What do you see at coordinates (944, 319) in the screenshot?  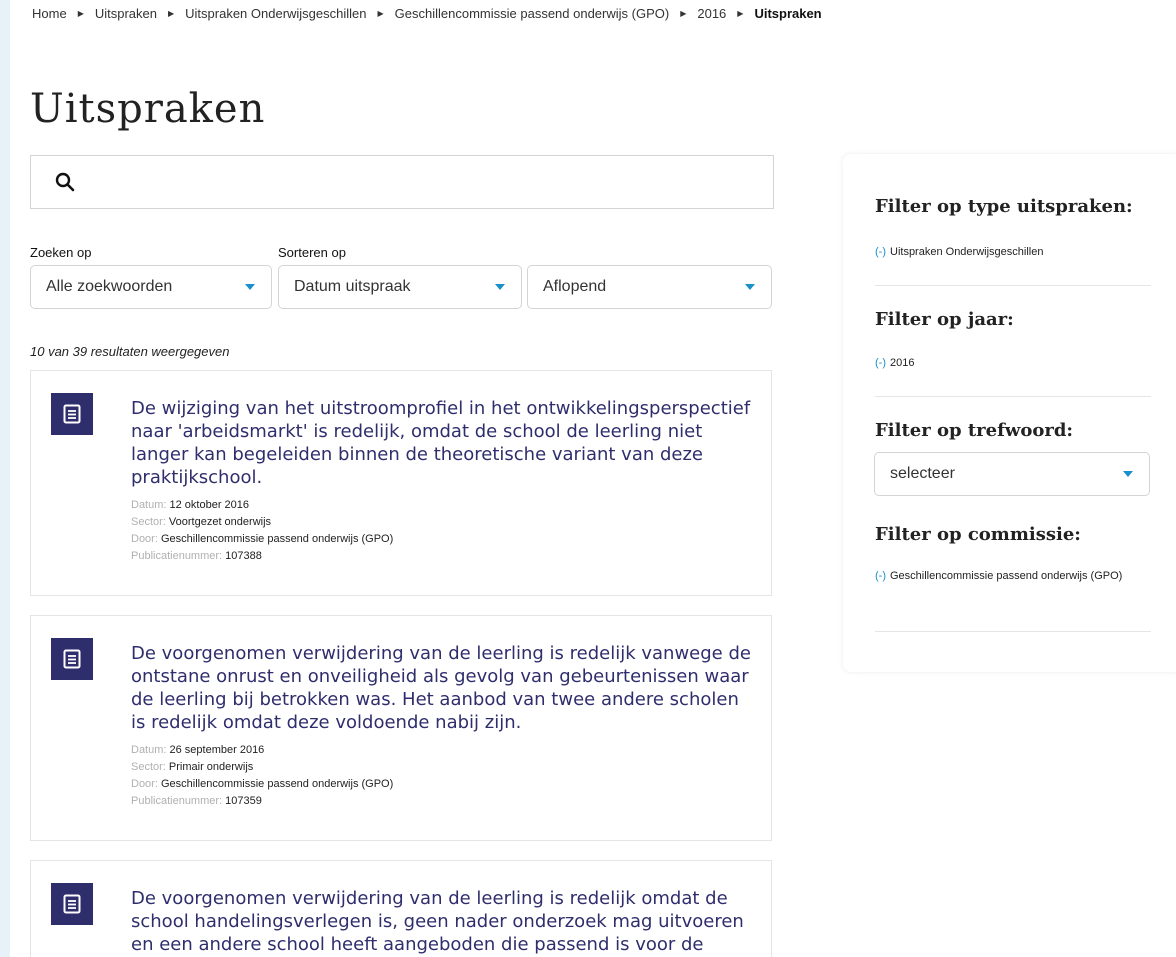 I see `filter-year-heading: Filter op jaar:` at bounding box center [944, 319].